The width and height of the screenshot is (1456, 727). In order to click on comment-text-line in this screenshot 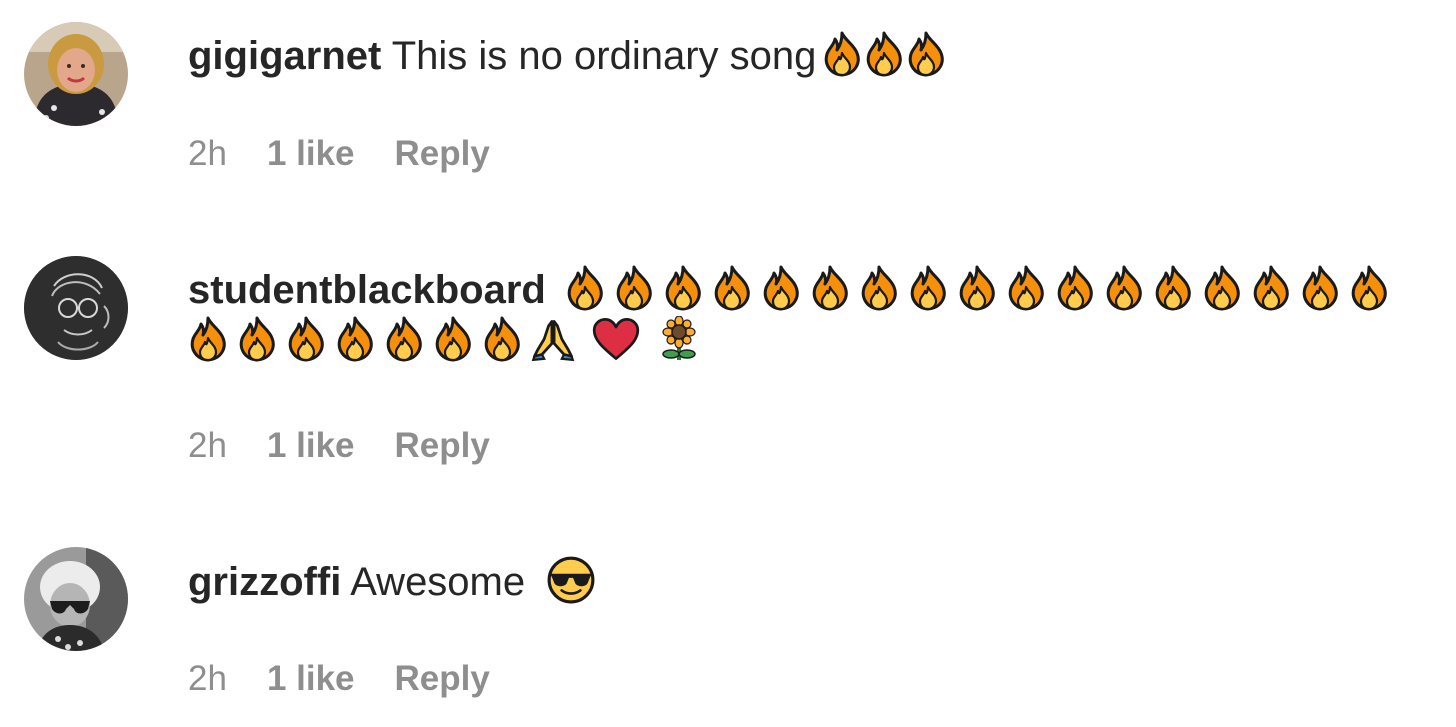, I will do `click(812, 341)`.